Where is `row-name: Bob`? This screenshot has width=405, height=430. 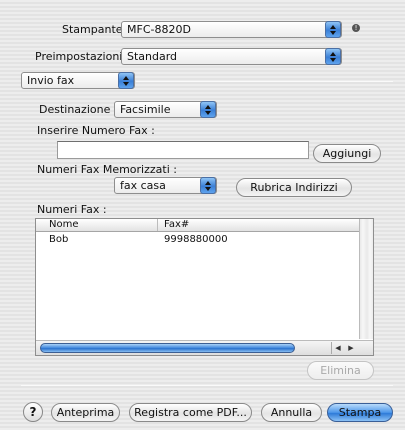
row-name: Bob is located at coordinates (59, 239).